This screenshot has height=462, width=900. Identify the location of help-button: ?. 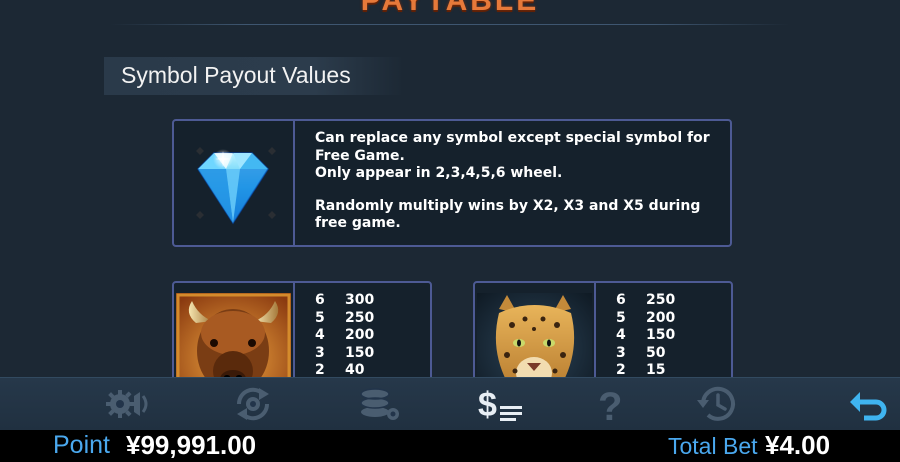
(610, 404).